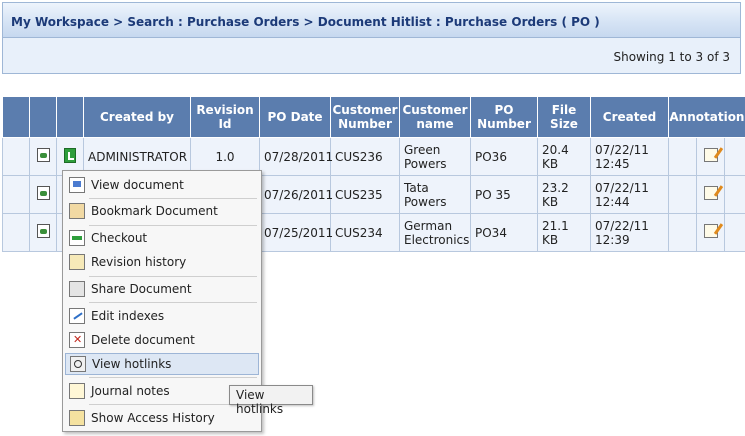 The height and width of the screenshot is (436, 745). What do you see at coordinates (130, 391) in the screenshot?
I see `menu-item-label: Journal notes` at bounding box center [130, 391].